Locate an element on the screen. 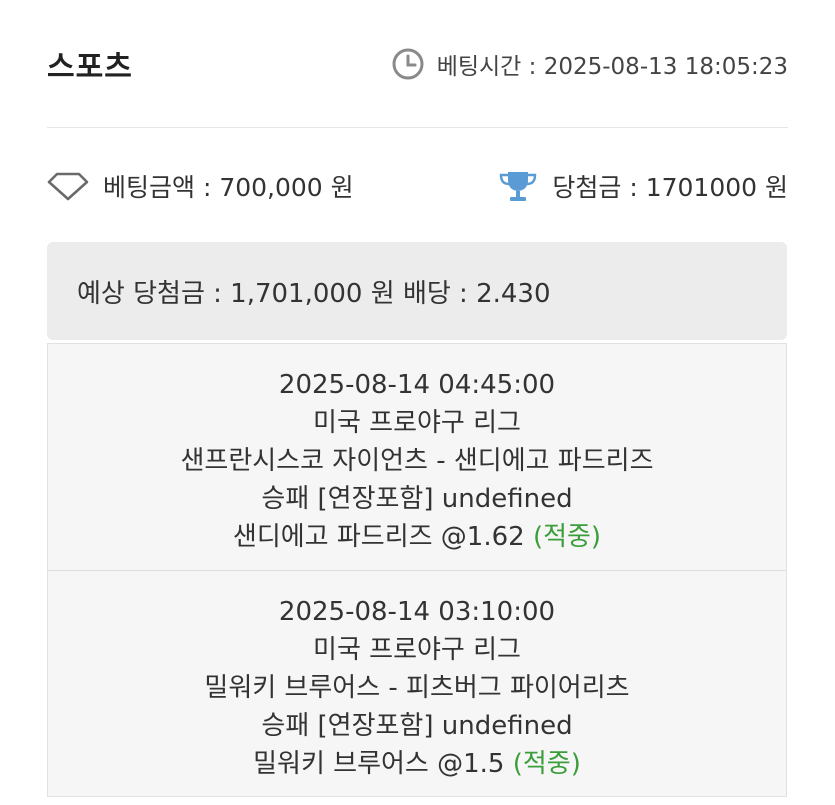  trophy-icon is located at coordinates (518, 186).